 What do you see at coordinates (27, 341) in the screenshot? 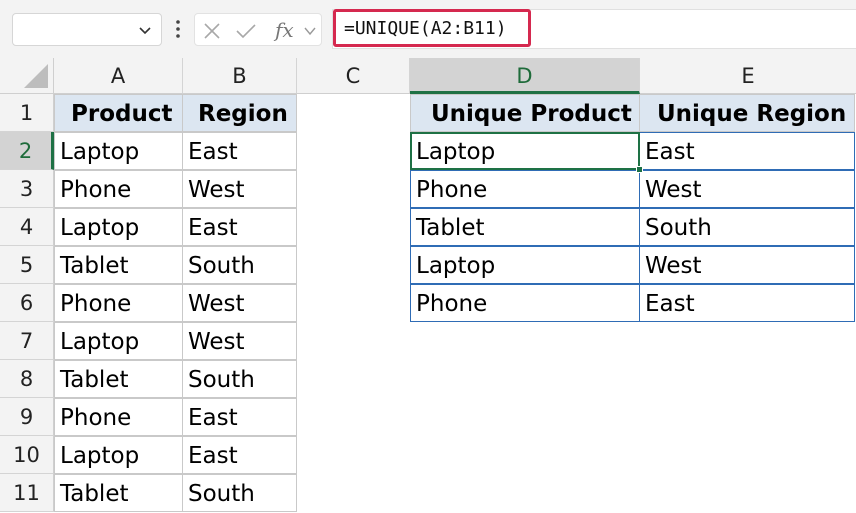
I see `row-header-7: 7` at bounding box center [27, 341].